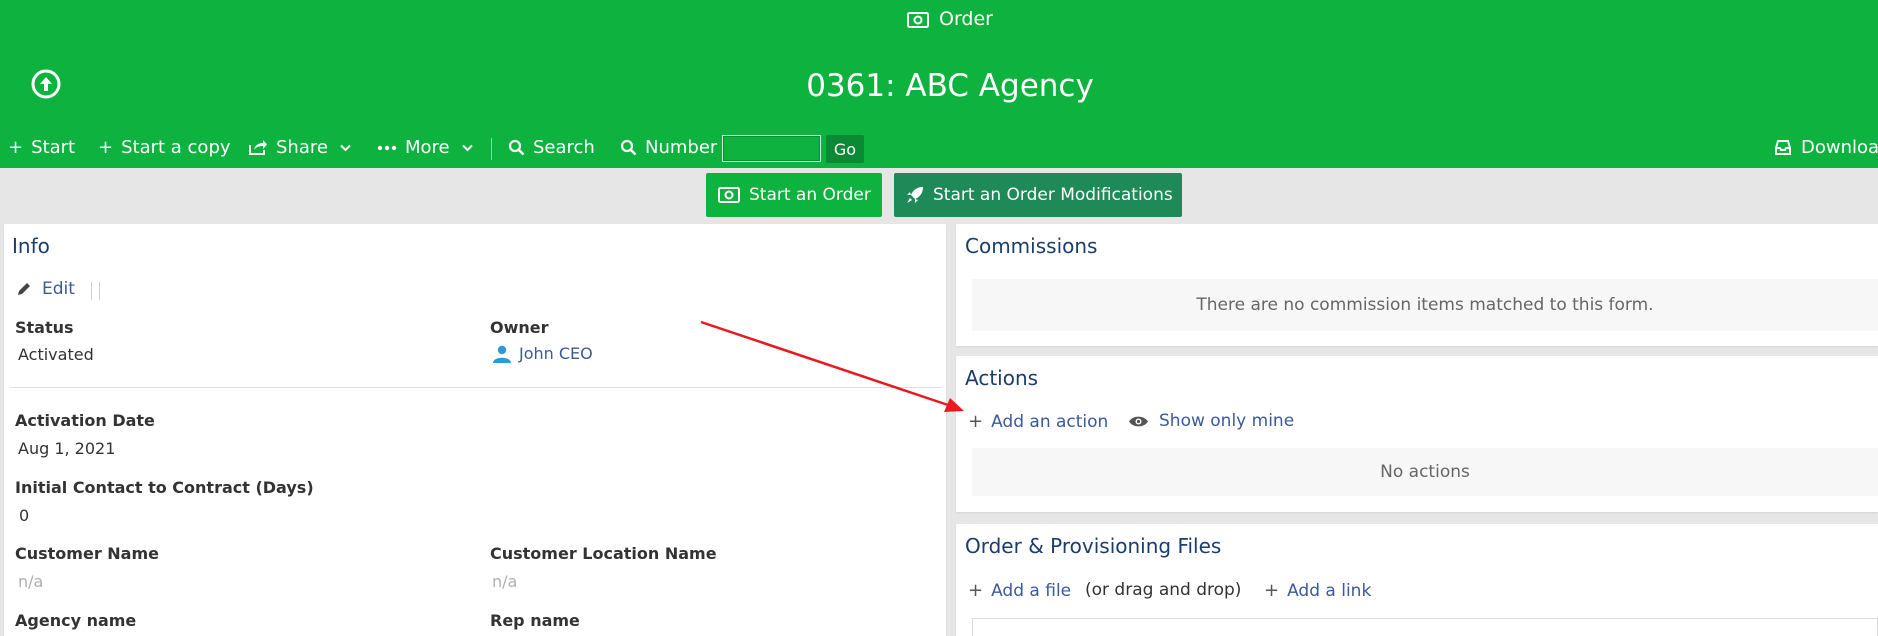  Describe the element at coordinates (519, 327) in the screenshot. I see `owner-label: Owner` at that location.